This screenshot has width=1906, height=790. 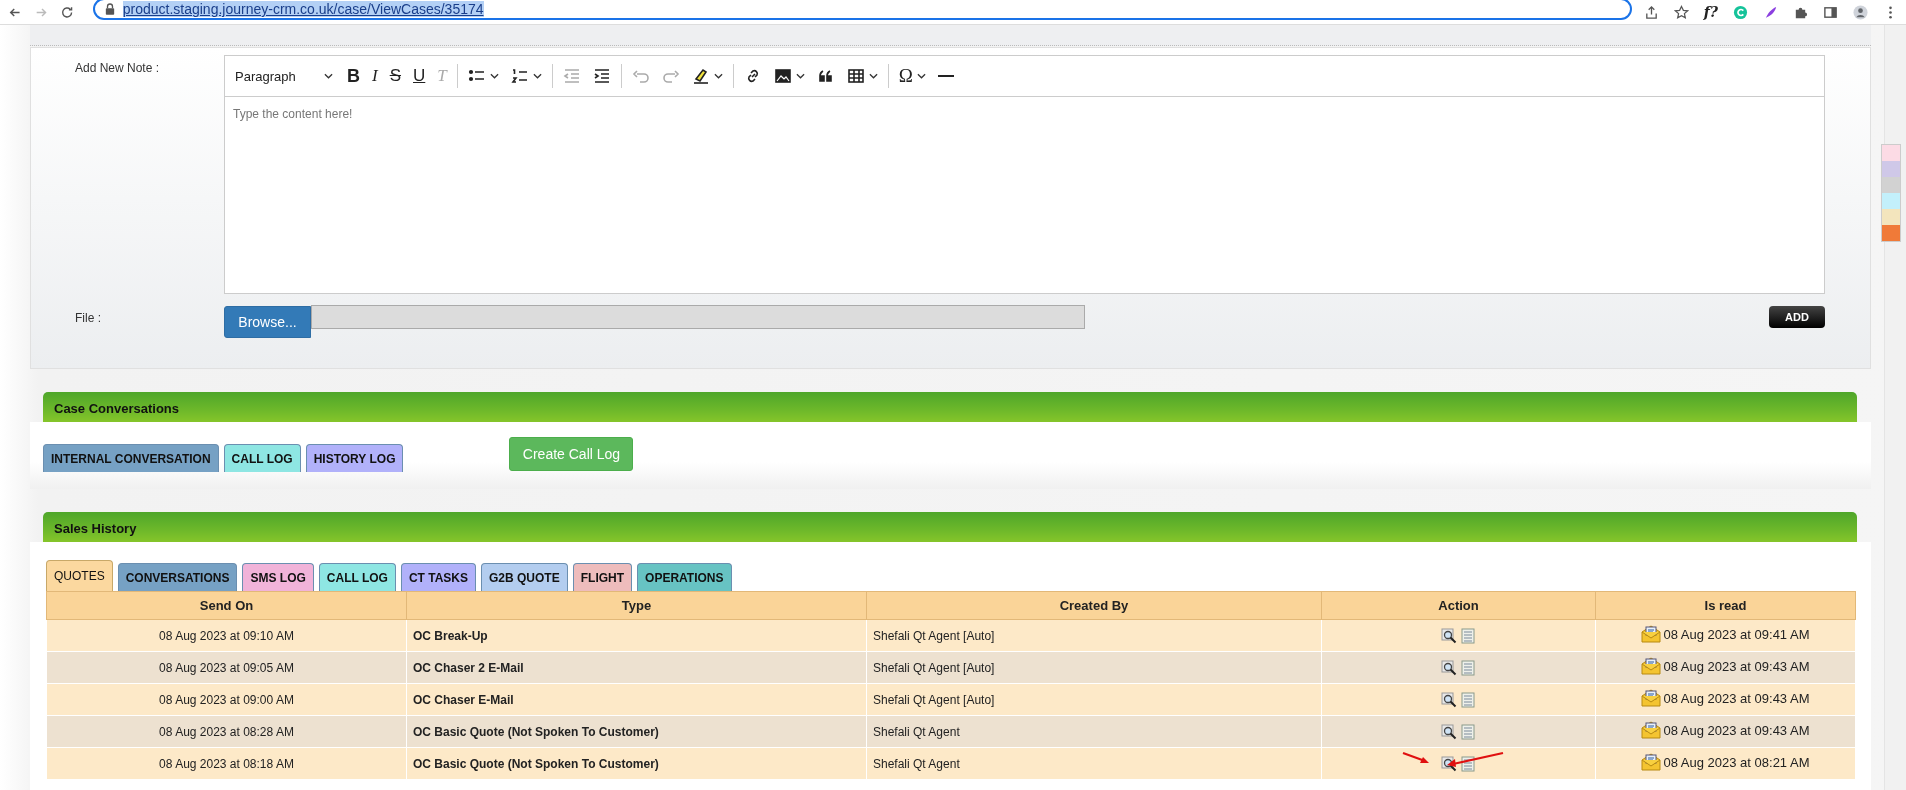 I want to click on symbol-button: Ω, so click(x=912, y=76).